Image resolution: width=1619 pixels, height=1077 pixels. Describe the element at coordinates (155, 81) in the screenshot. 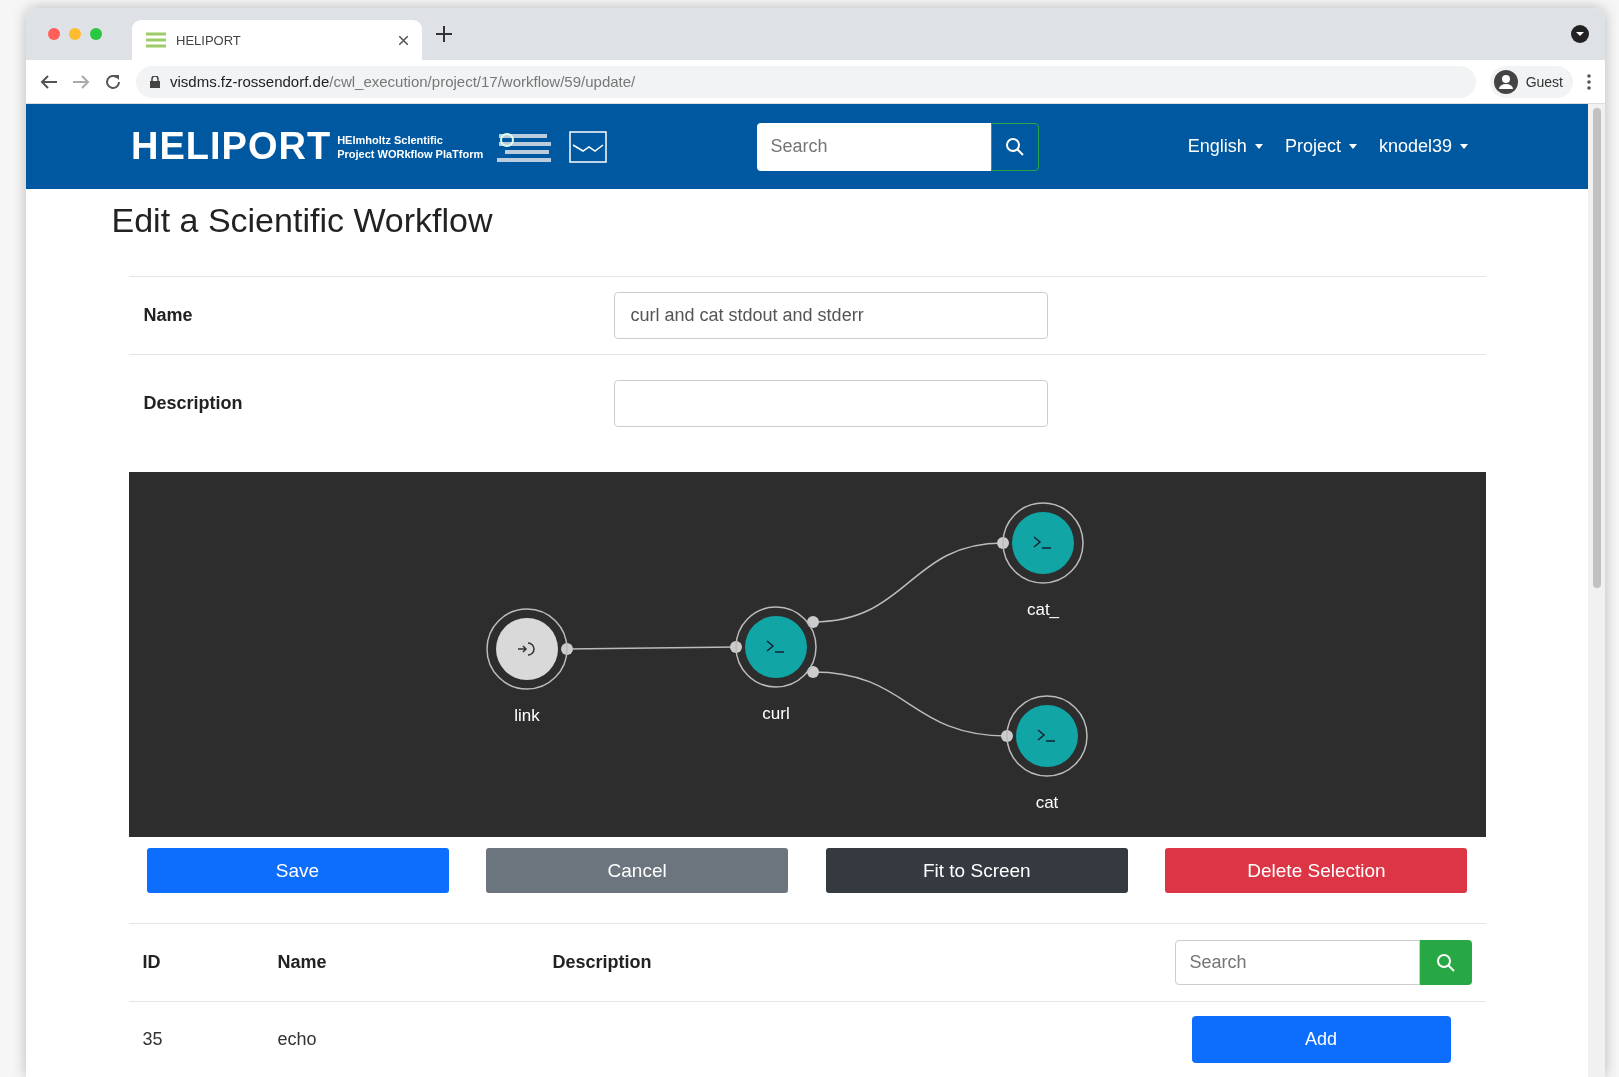

I see `lock-icon` at that location.